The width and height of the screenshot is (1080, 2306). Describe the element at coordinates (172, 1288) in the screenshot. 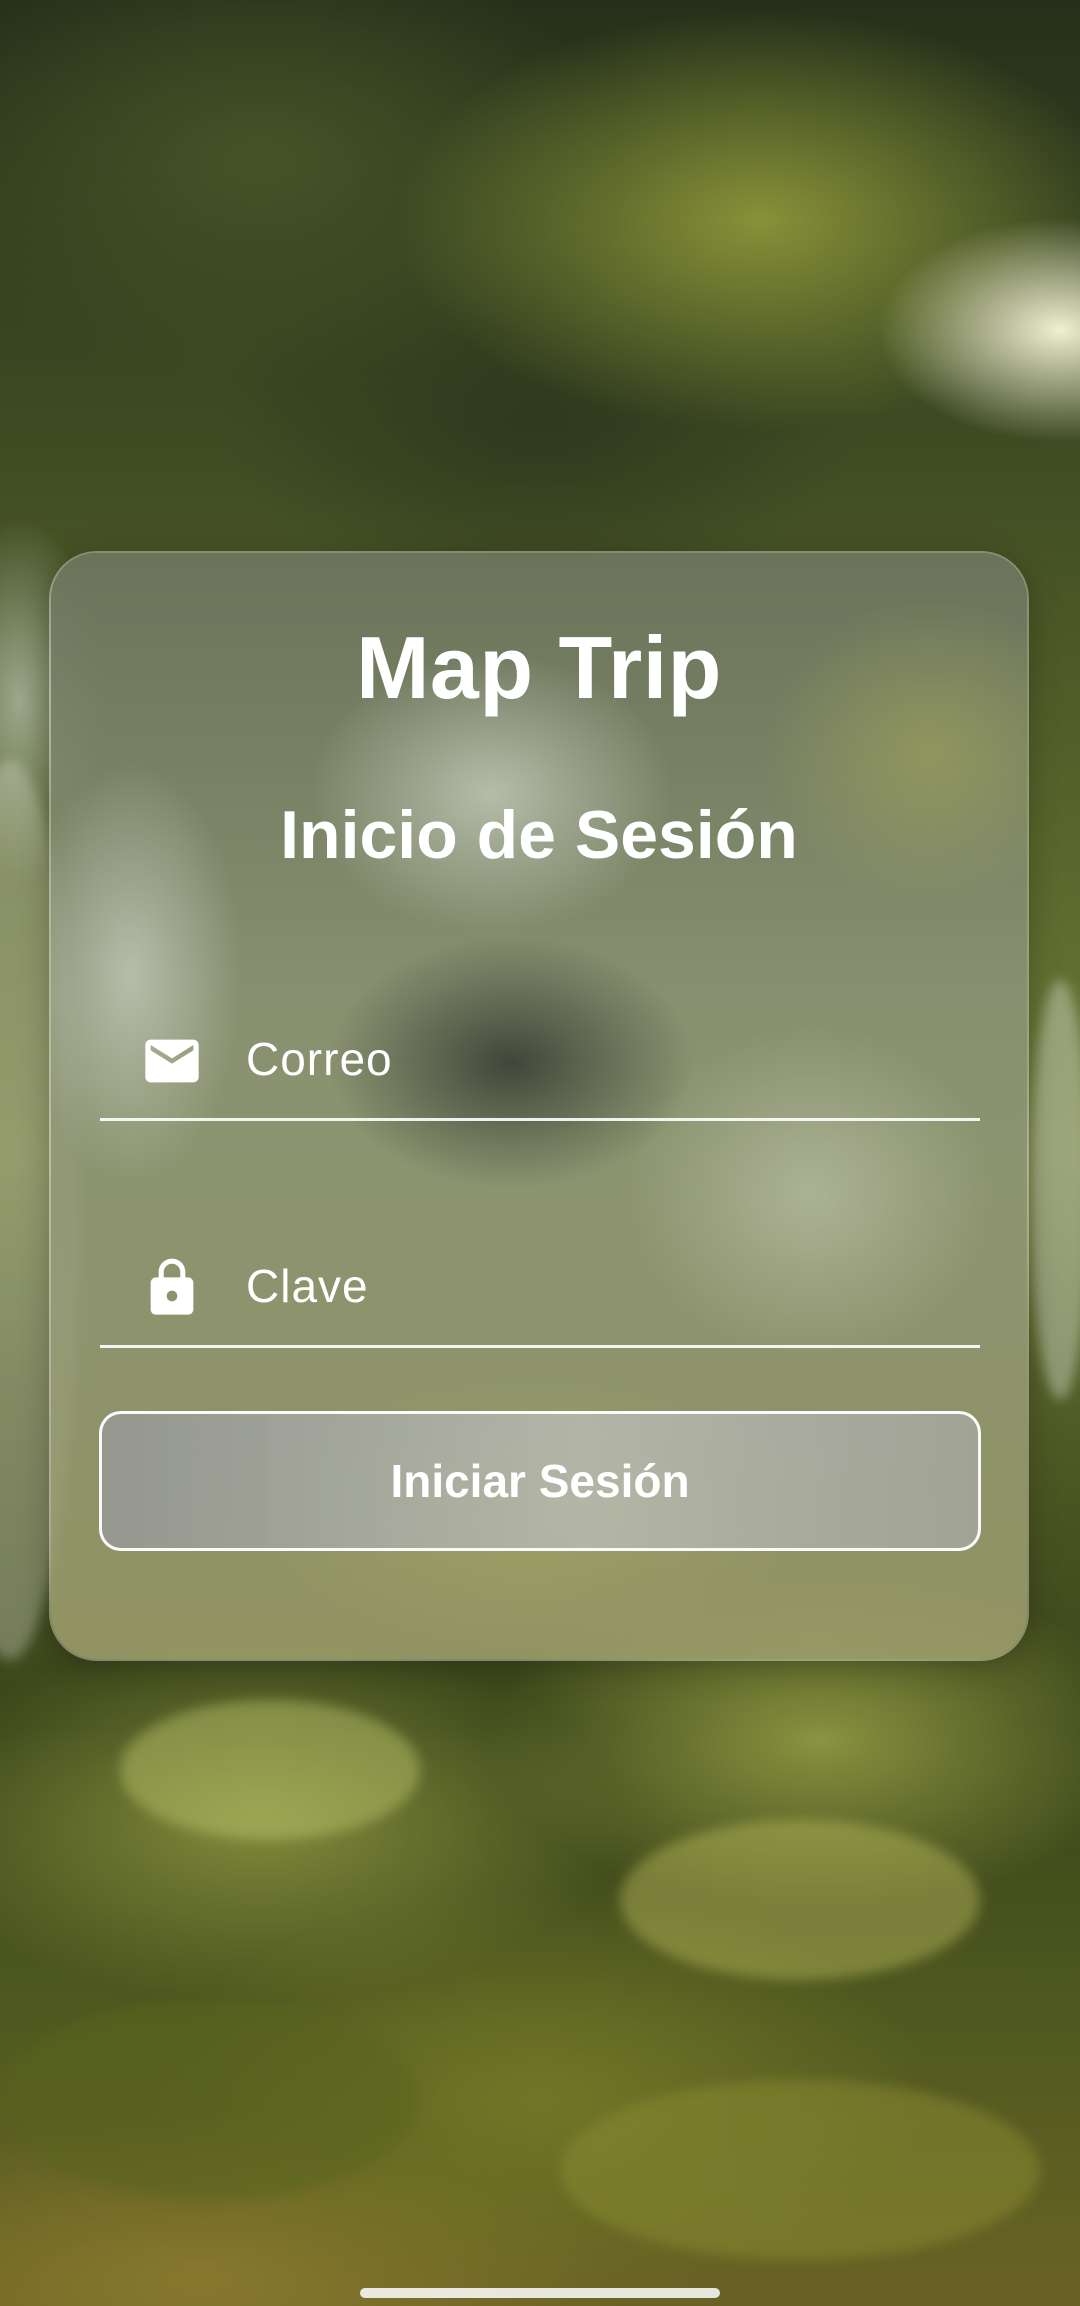

I see `lock-icon` at that location.